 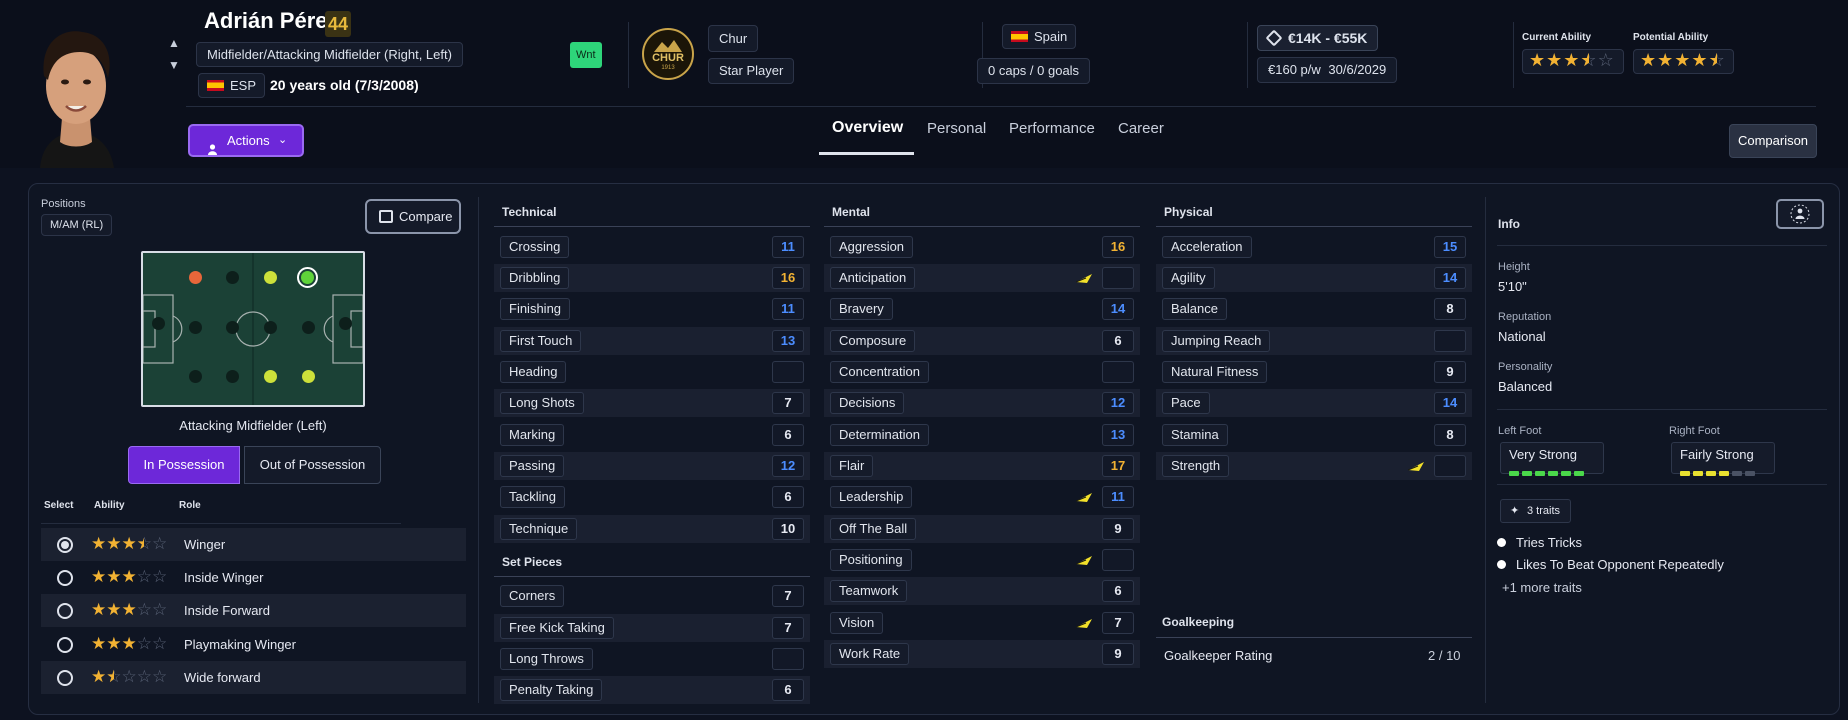 I want to click on role-name: Winger, so click(x=205, y=544).